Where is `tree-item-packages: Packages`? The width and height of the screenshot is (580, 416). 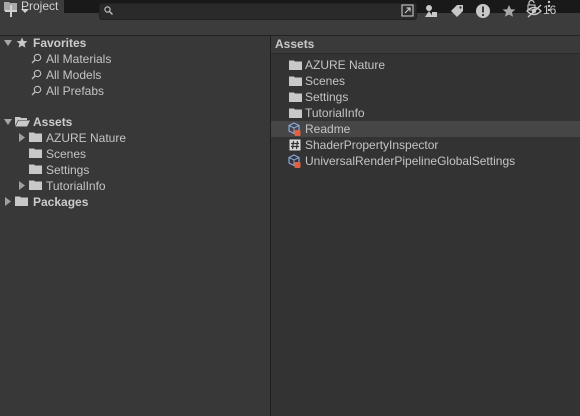 tree-item-packages: Packages is located at coordinates (60, 202).